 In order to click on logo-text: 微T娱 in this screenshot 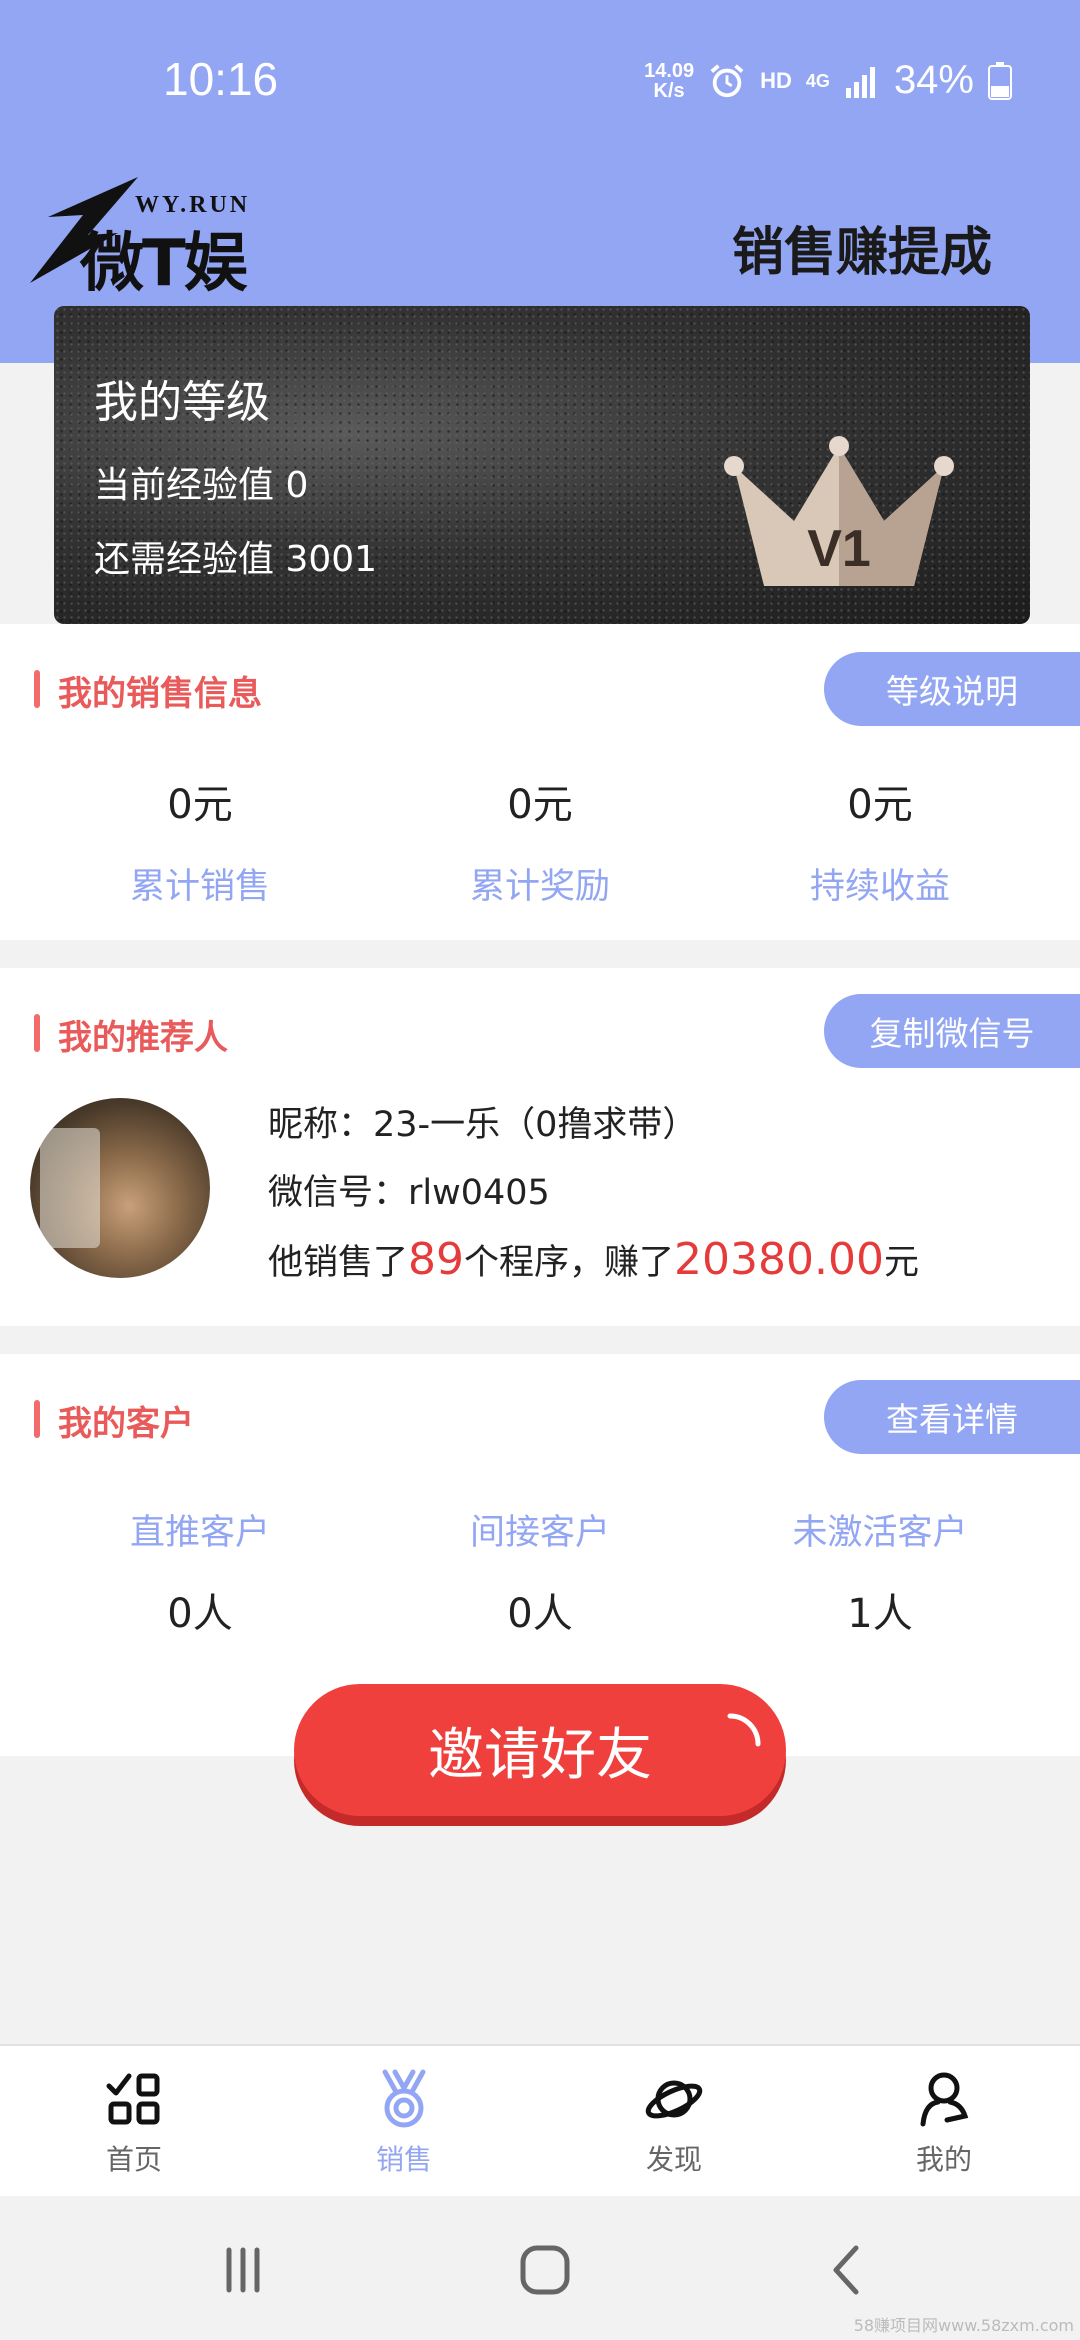, I will do `click(164, 264)`.